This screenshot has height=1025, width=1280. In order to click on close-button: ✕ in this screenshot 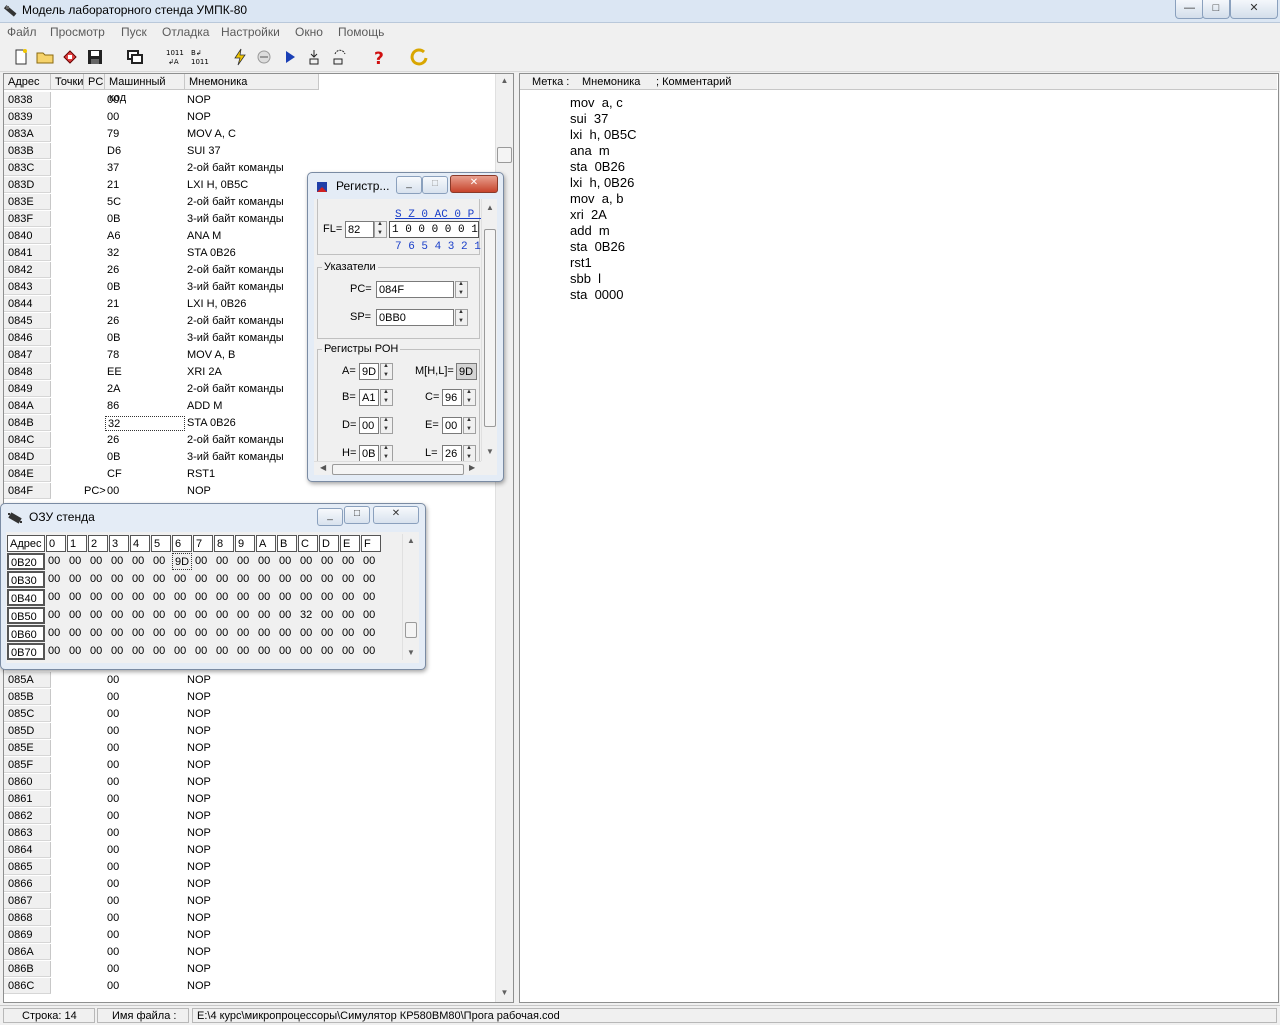, I will do `click(1254, 9)`.